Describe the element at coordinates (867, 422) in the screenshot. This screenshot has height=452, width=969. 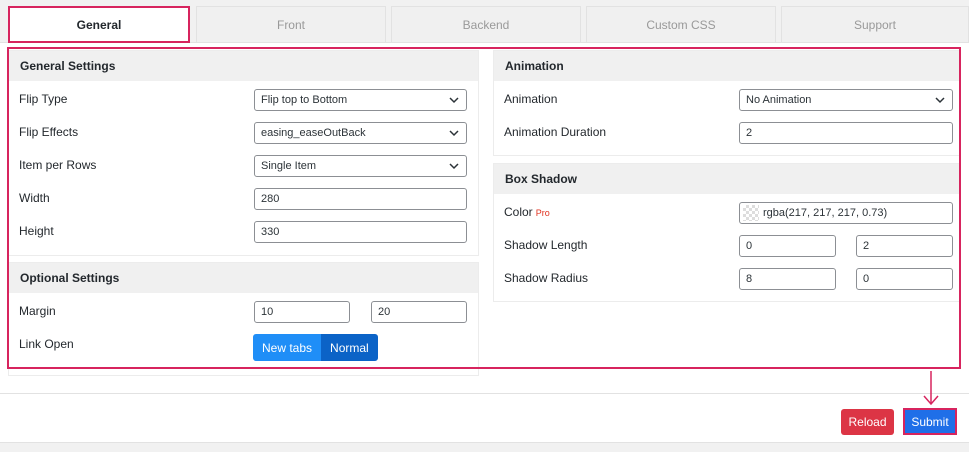
I see `reload-button: Reload` at that location.